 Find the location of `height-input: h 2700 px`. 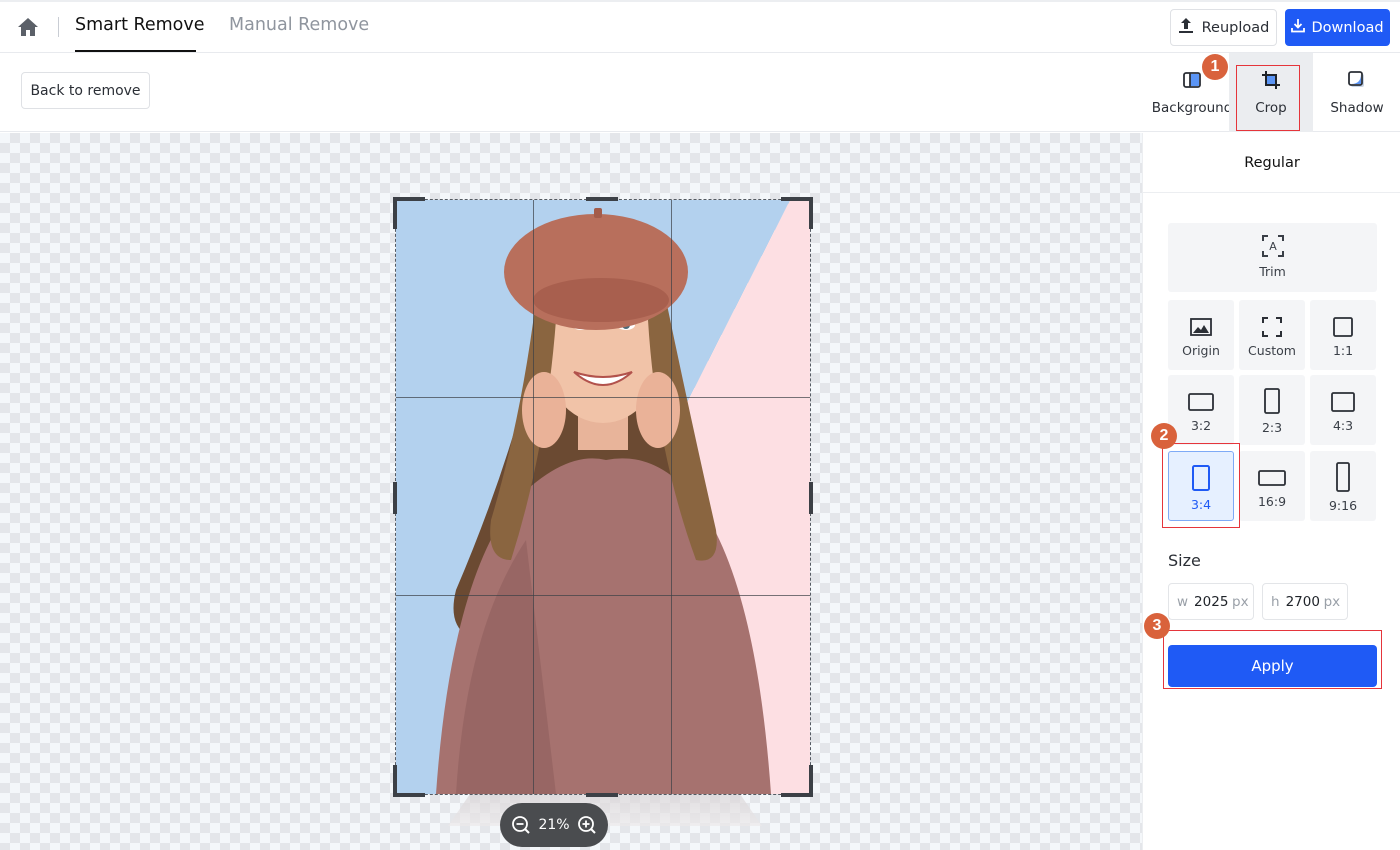

height-input: h 2700 px is located at coordinates (1305, 601).